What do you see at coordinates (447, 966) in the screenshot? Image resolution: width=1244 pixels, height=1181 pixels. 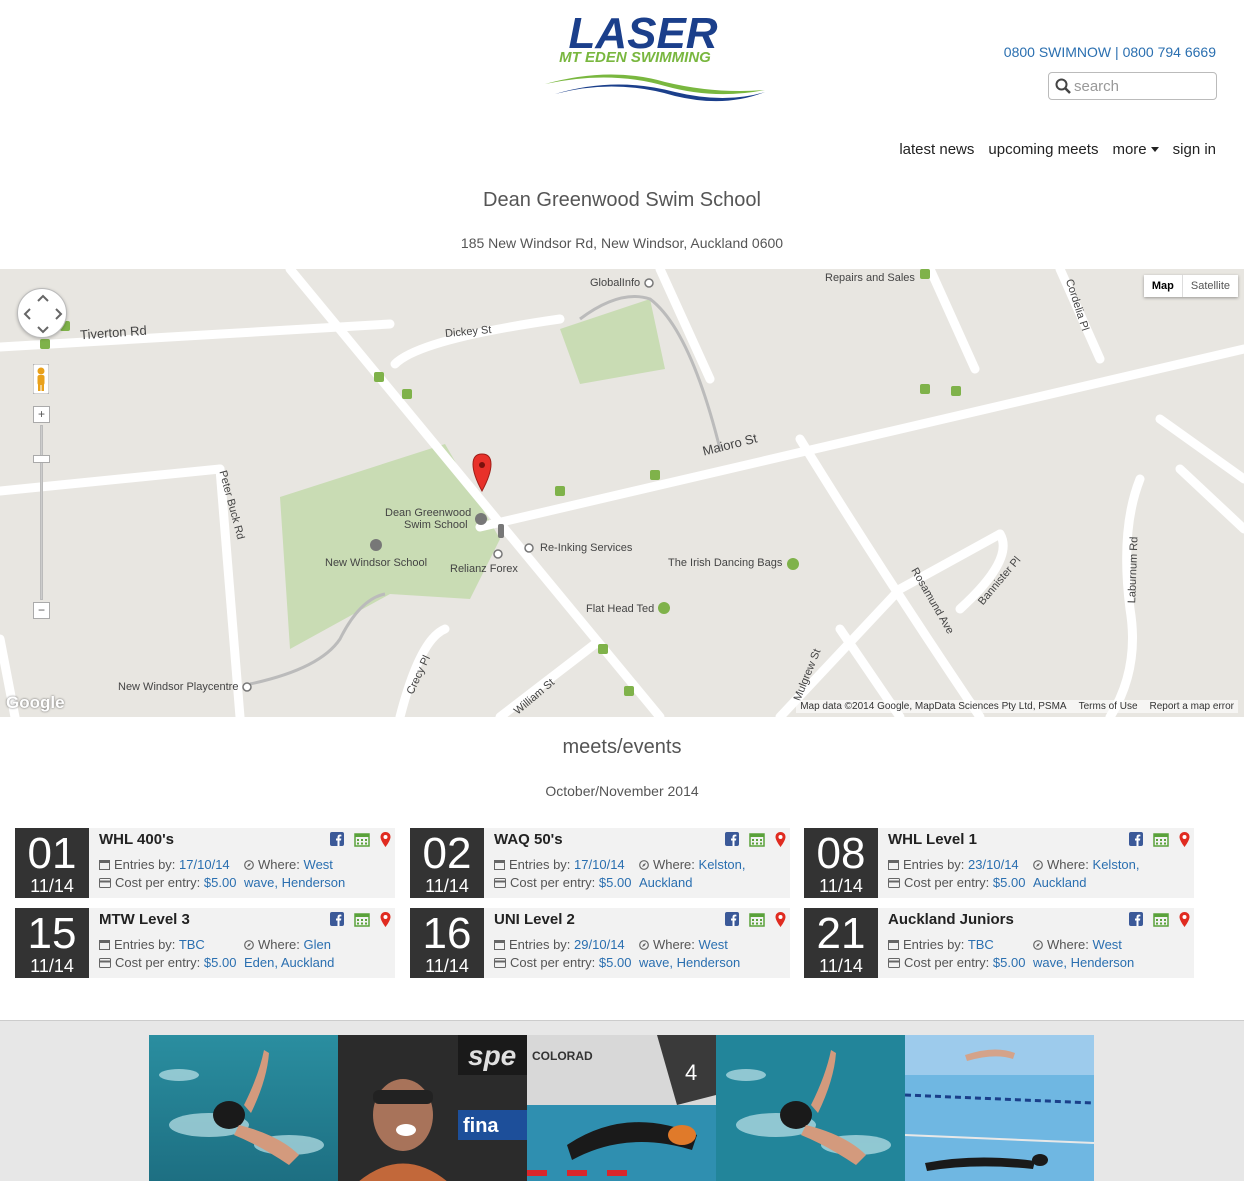 I see `event-month: 11/14` at bounding box center [447, 966].